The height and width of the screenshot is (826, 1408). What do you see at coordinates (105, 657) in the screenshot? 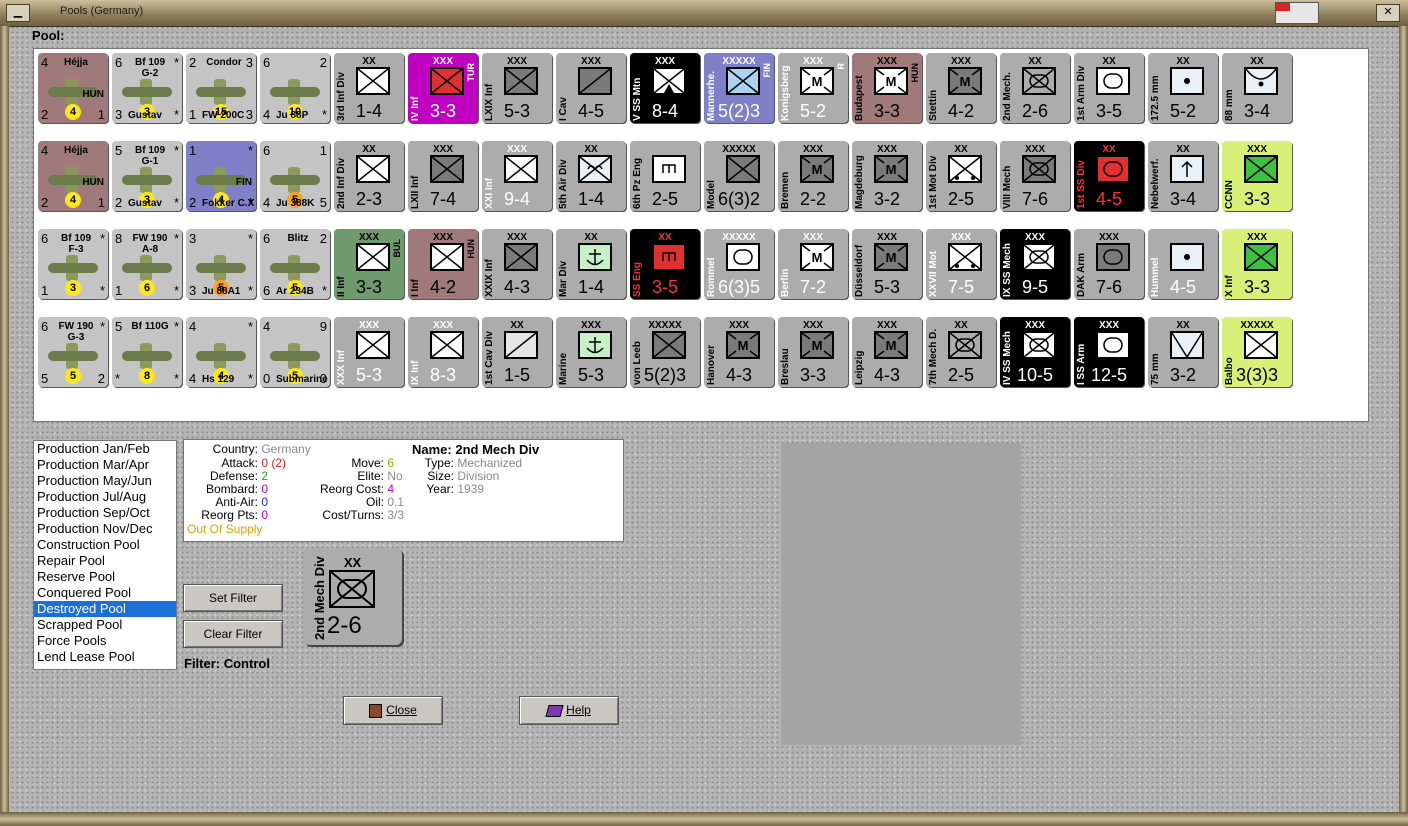
I see `pool-list-item: Lend Lease Pool` at bounding box center [105, 657].